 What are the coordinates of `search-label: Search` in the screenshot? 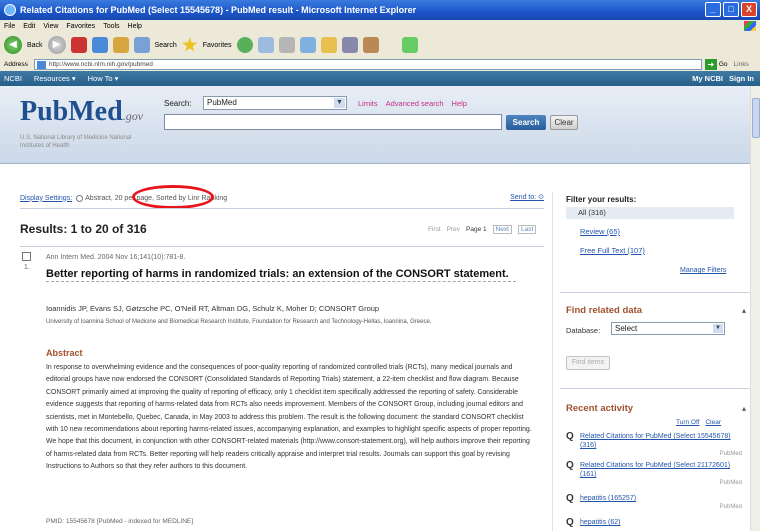 It's located at (166, 45).